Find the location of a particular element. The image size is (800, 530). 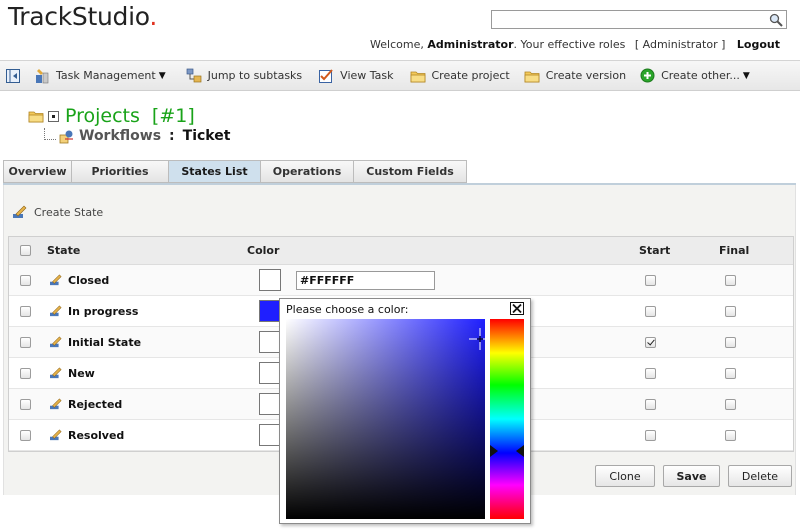

search-icon is located at coordinates (776, 20).